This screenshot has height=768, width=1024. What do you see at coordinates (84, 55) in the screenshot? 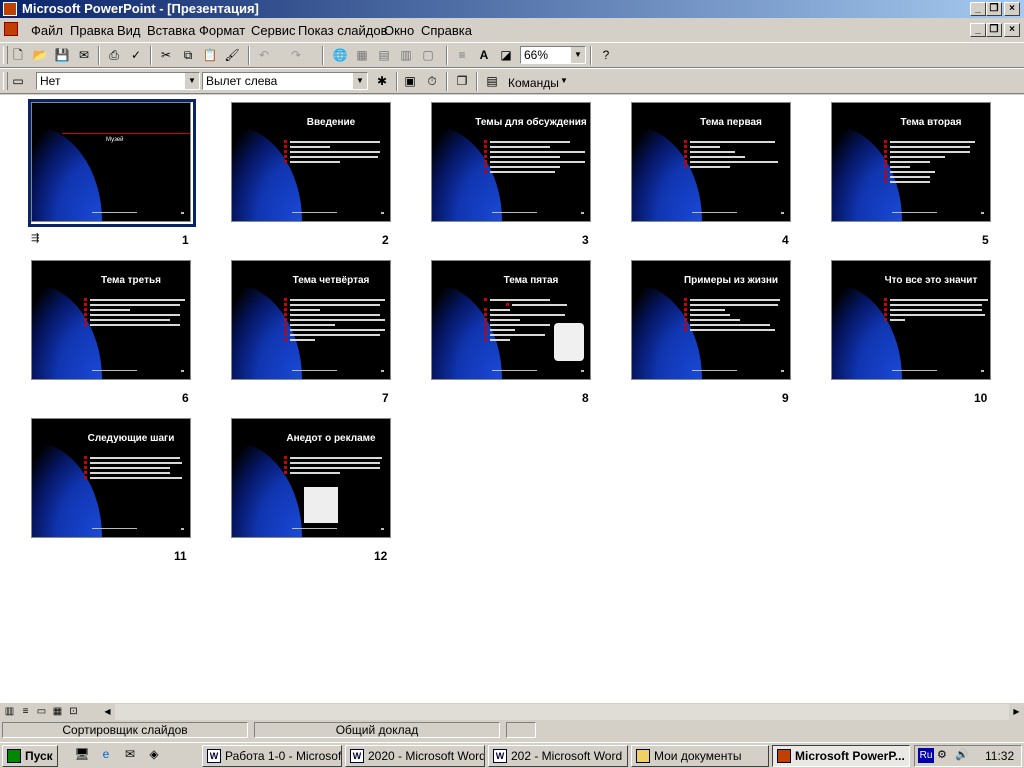
I see `email-icon: ✉` at bounding box center [84, 55].